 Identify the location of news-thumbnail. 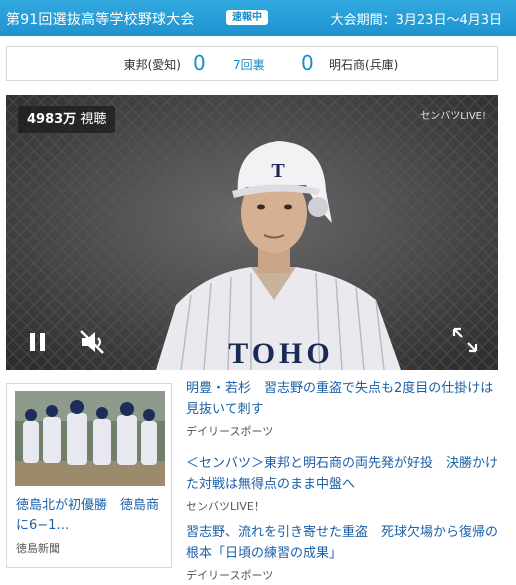
(90, 438).